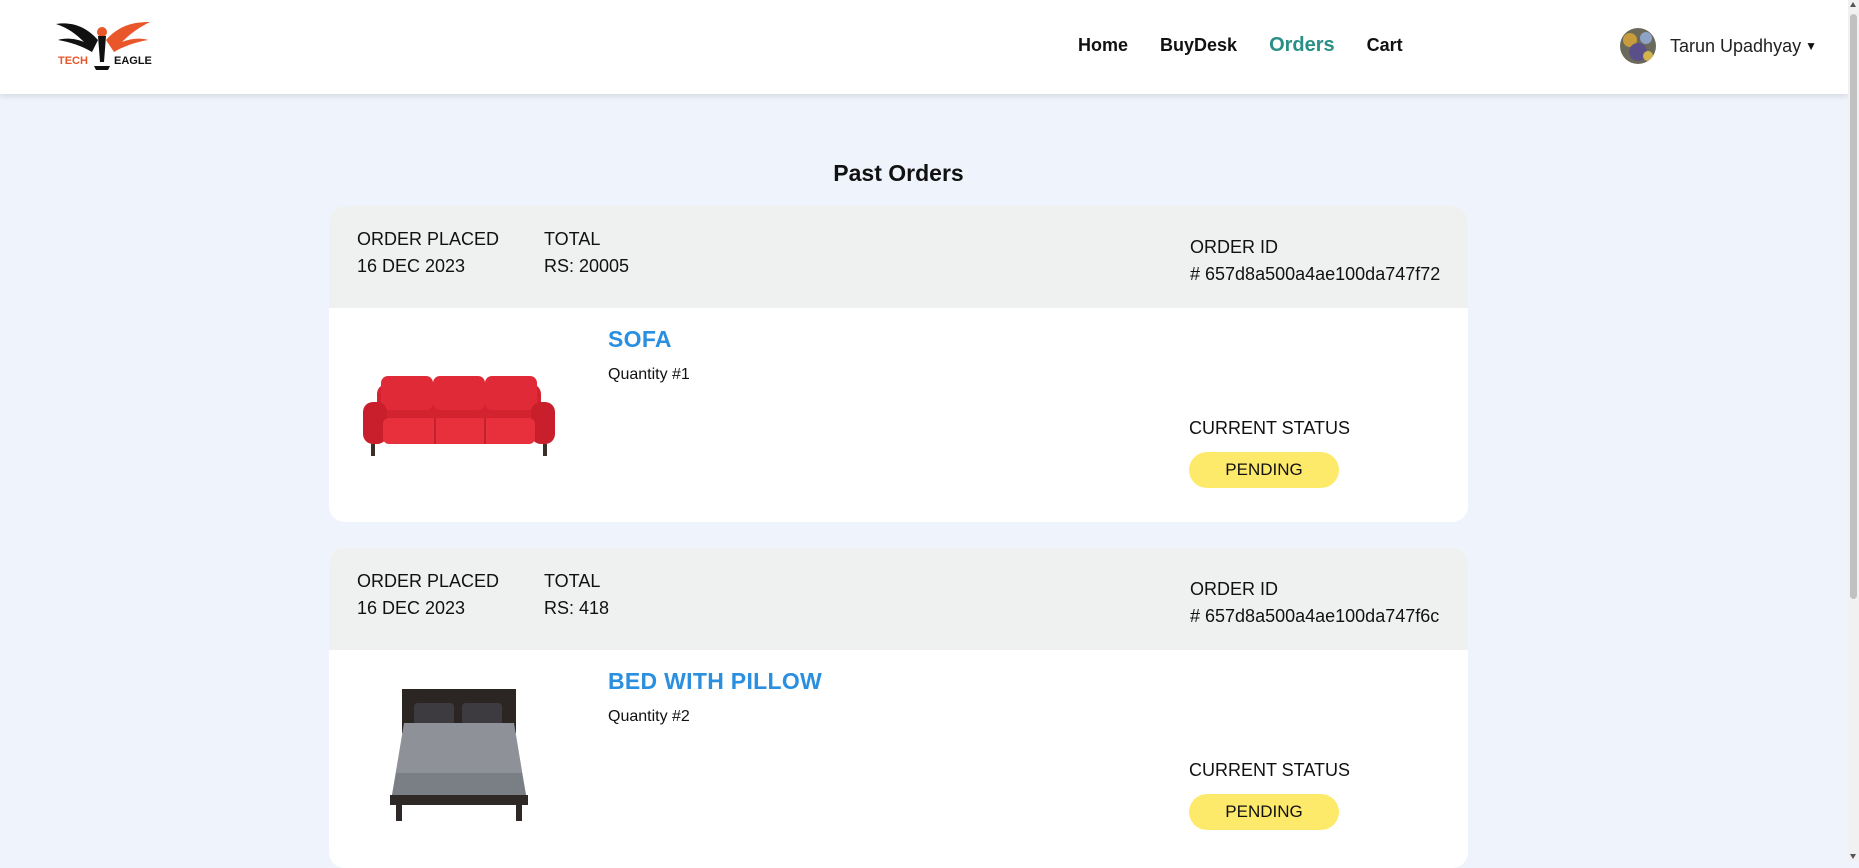 This screenshot has width=1859, height=868. I want to click on product-quantity: Quantity #1, so click(649, 374).